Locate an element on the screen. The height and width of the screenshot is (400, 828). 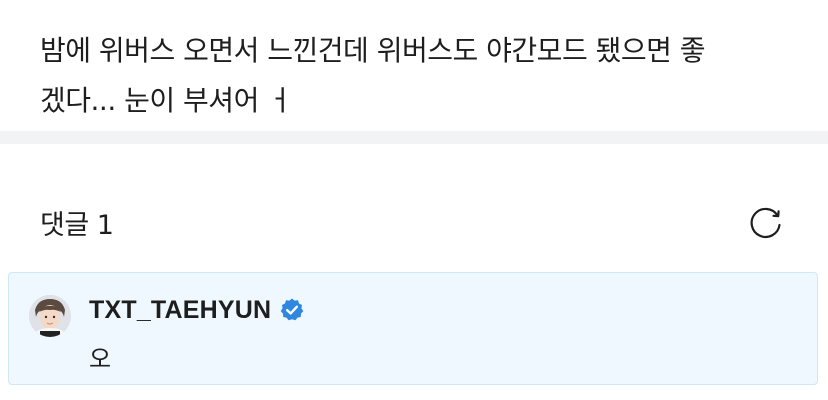
refresh-button is located at coordinates (766, 222).